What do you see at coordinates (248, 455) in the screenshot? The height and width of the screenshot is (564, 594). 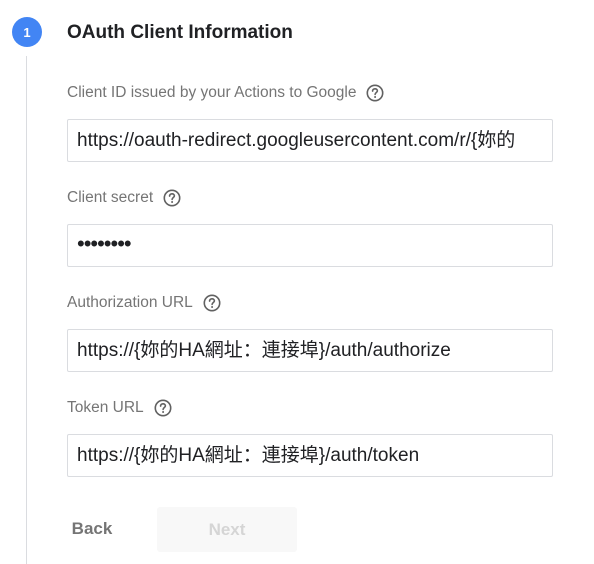 I see `token-url-value: https://{妳的HA網址：連接埠}/auth/token` at bounding box center [248, 455].